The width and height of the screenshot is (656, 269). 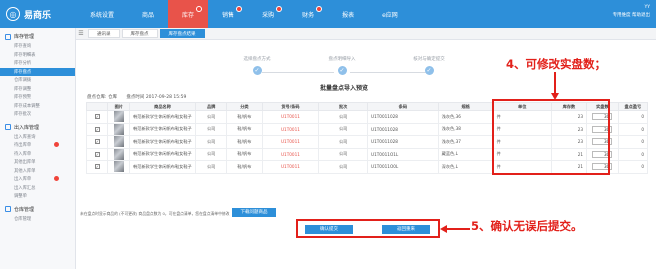 I want to click on cell-batch: 公司, so click(x=343, y=154).